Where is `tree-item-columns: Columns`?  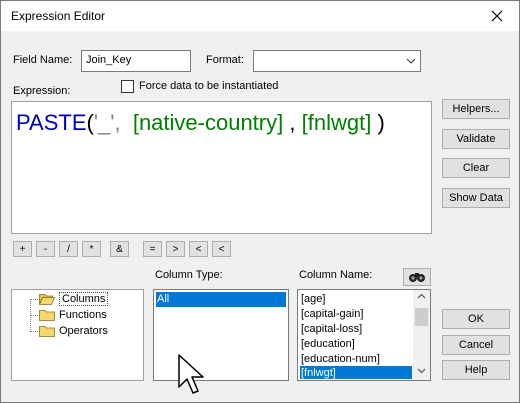
tree-item-columns: Columns is located at coordinates (74, 299).